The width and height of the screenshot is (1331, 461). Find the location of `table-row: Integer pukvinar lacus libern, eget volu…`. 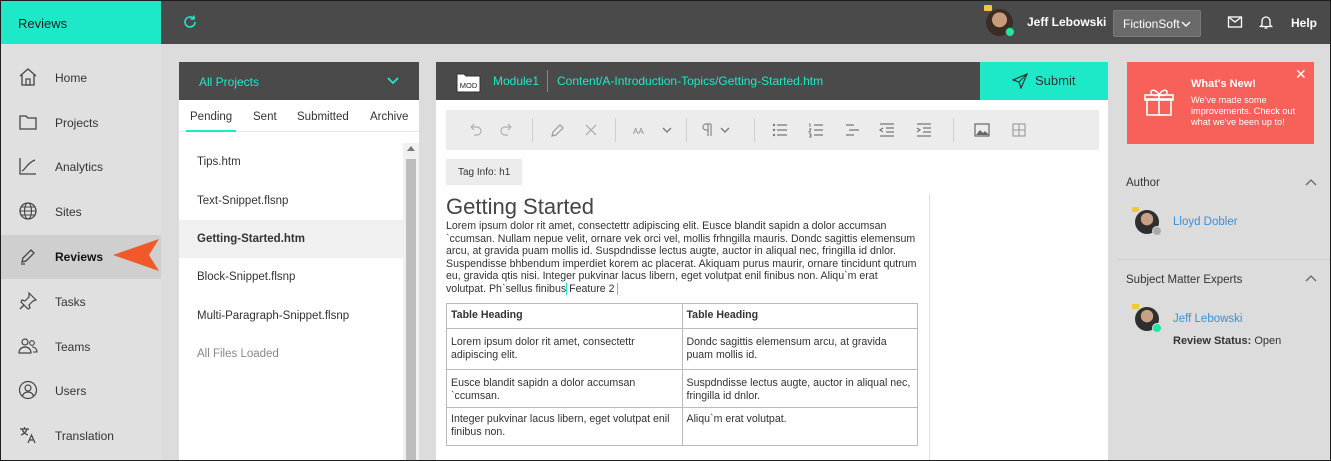

table-row: Integer pukvinar lacus libern, eget volu… is located at coordinates (682, 426).